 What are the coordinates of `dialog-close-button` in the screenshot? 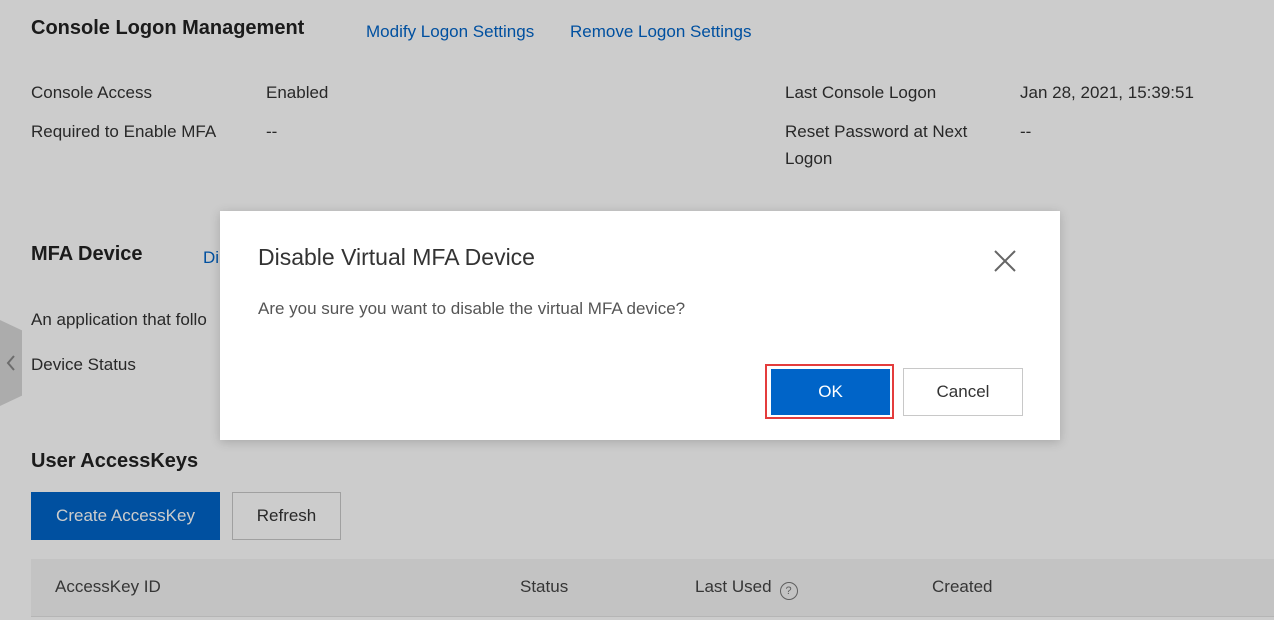 It's located at (1005, 261).